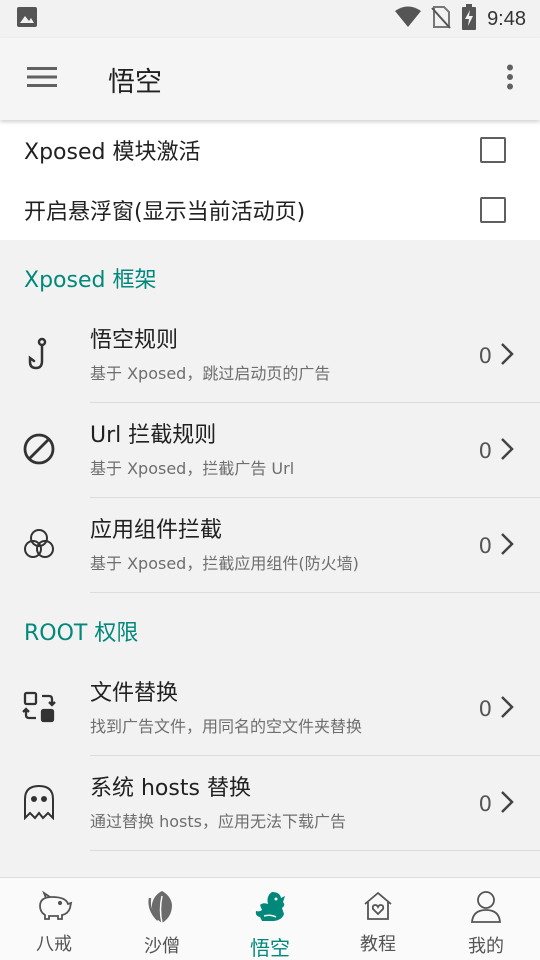 This screenshot has width=540, height=960. Describe the element at coordinates (270, 545) in the screenshot. I see `list-item-component-block: 应用组件拦截 基于 Xposed，拦截应用组件(防火墙) 0` at that location.